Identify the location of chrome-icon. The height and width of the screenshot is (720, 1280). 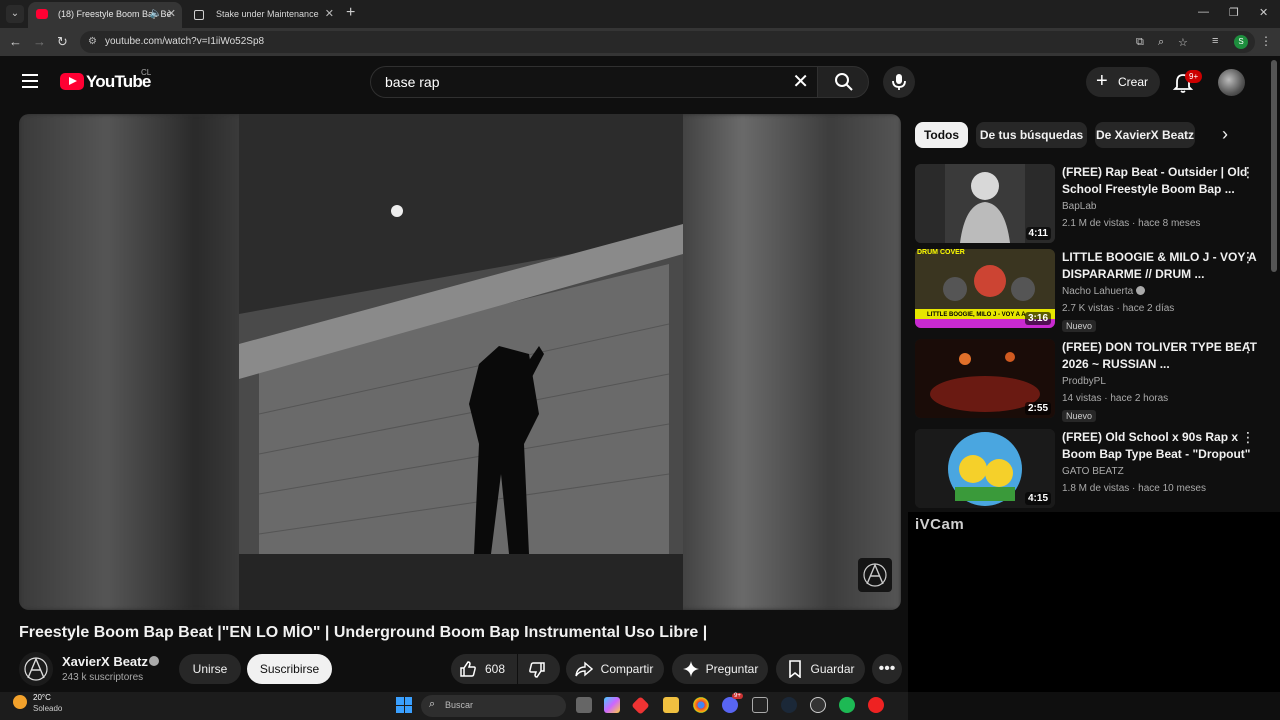
(701, 705).